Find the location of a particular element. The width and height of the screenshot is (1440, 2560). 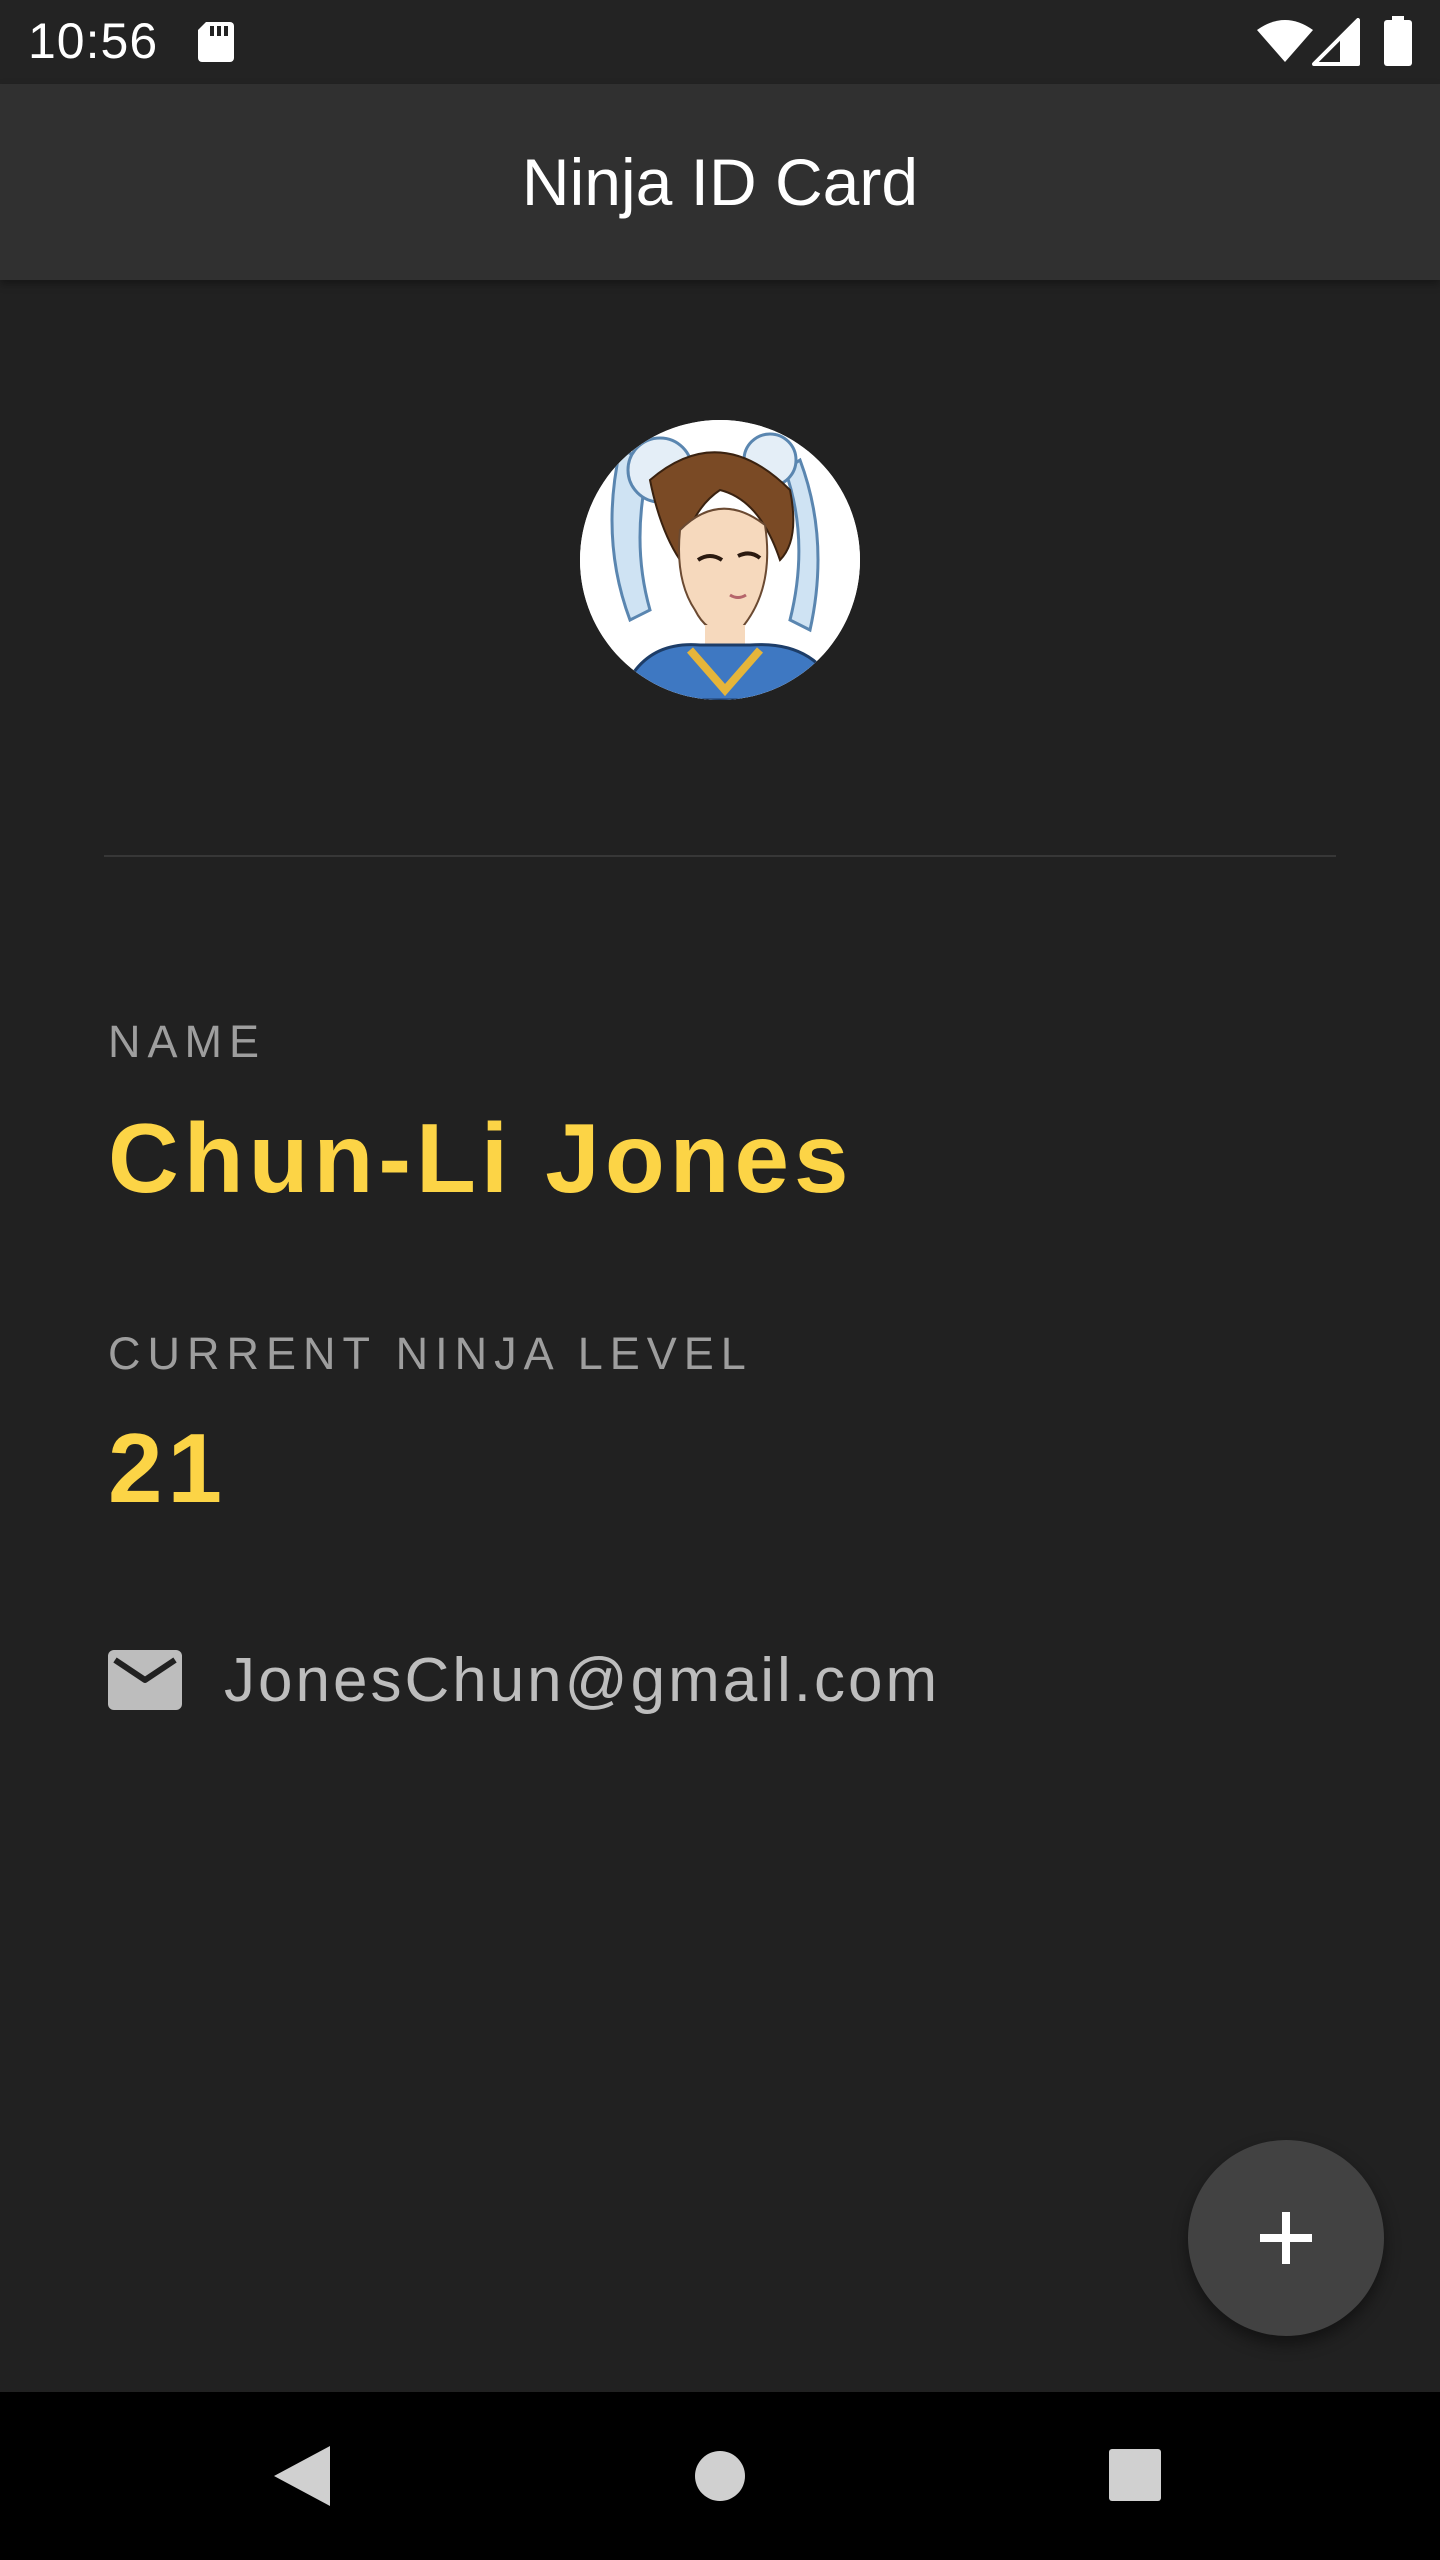

add-fab-button is located at coordinates (1286, 2238).